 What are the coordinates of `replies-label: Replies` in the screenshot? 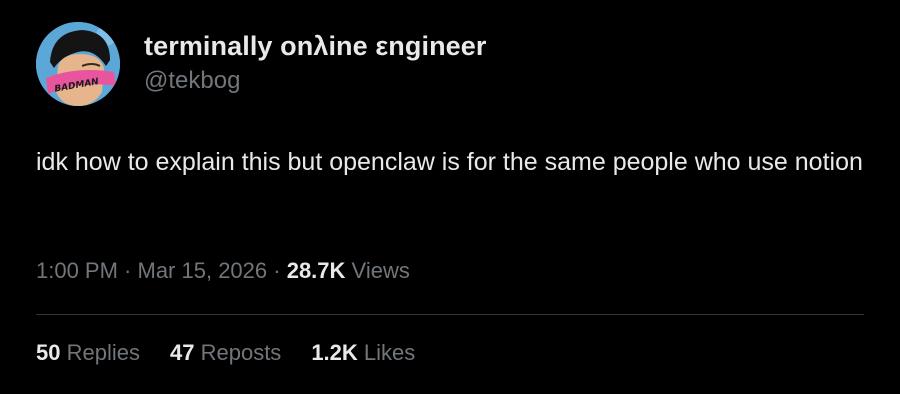 It's located at (103, 352).